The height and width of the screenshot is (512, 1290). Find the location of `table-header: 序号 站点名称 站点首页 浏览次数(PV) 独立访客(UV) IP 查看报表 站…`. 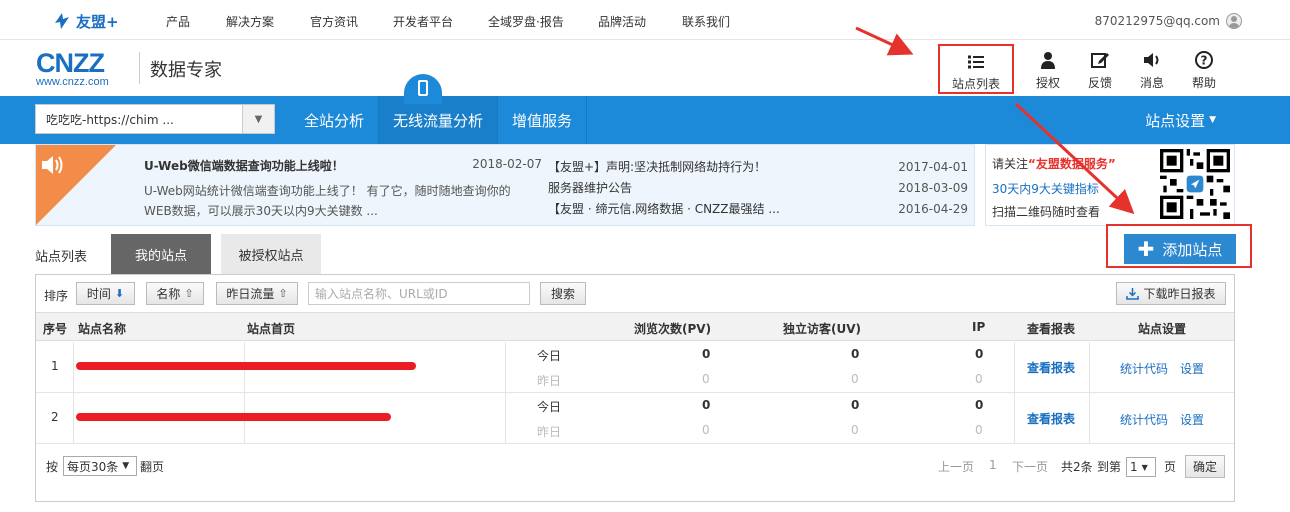

table-header: 序号 站点名称 站点首页 浏览次数(PV) 独立访客(UV) IP 查看报表 站… is located at coordinates (635, 327).